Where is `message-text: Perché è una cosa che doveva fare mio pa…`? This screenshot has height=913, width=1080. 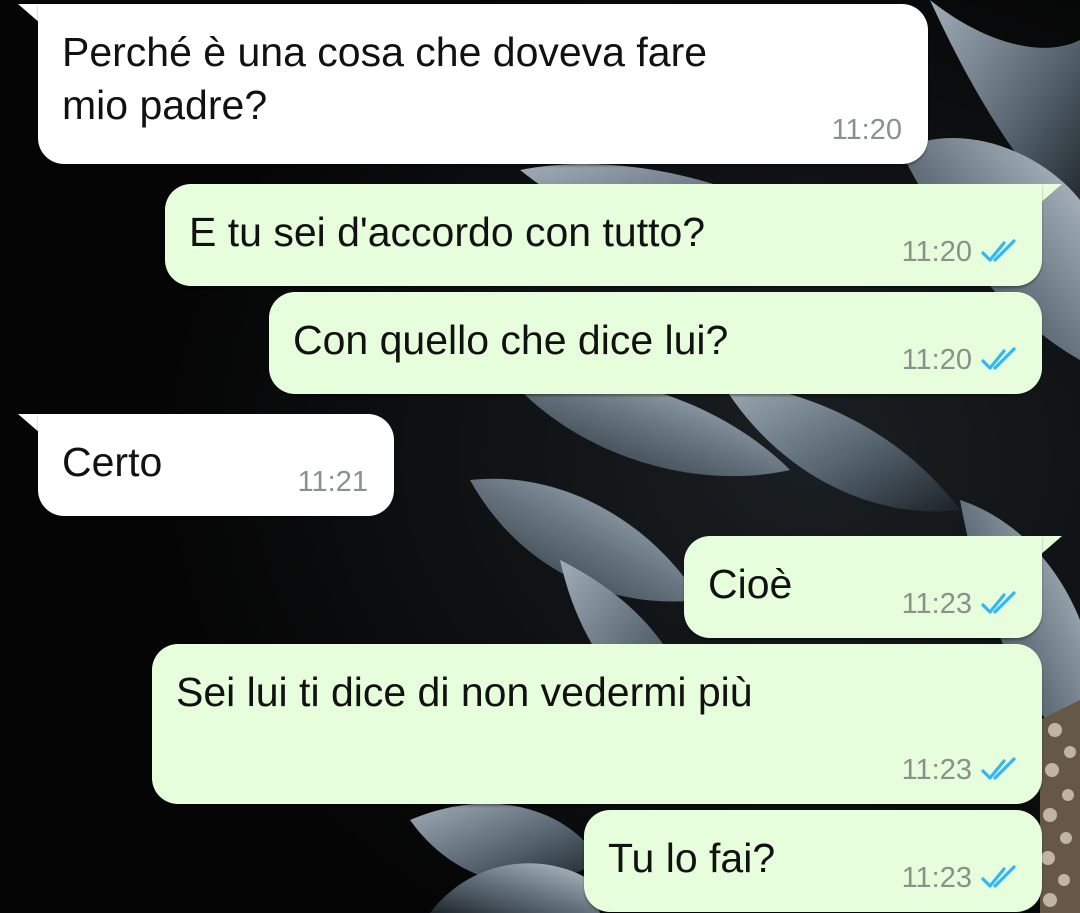 message-text: Perché è una cosa che doveva fare mio pa… is located at coordinates (385, 78).